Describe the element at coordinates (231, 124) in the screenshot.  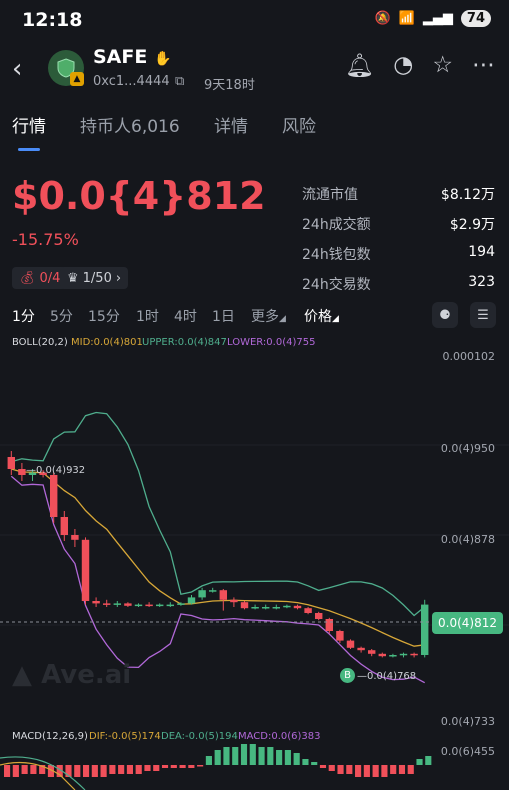
I see `tab-details: 详情` at that location.